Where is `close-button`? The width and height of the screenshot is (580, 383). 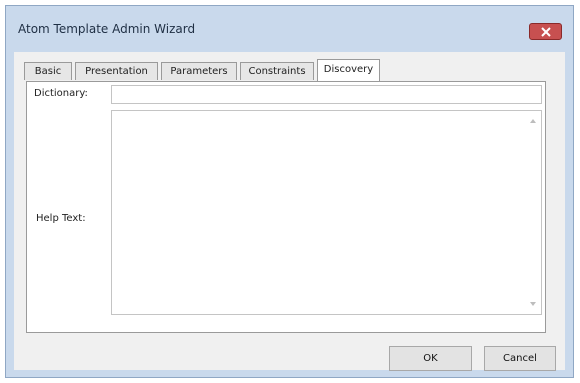 close-button is located at coordinates (545, 31).